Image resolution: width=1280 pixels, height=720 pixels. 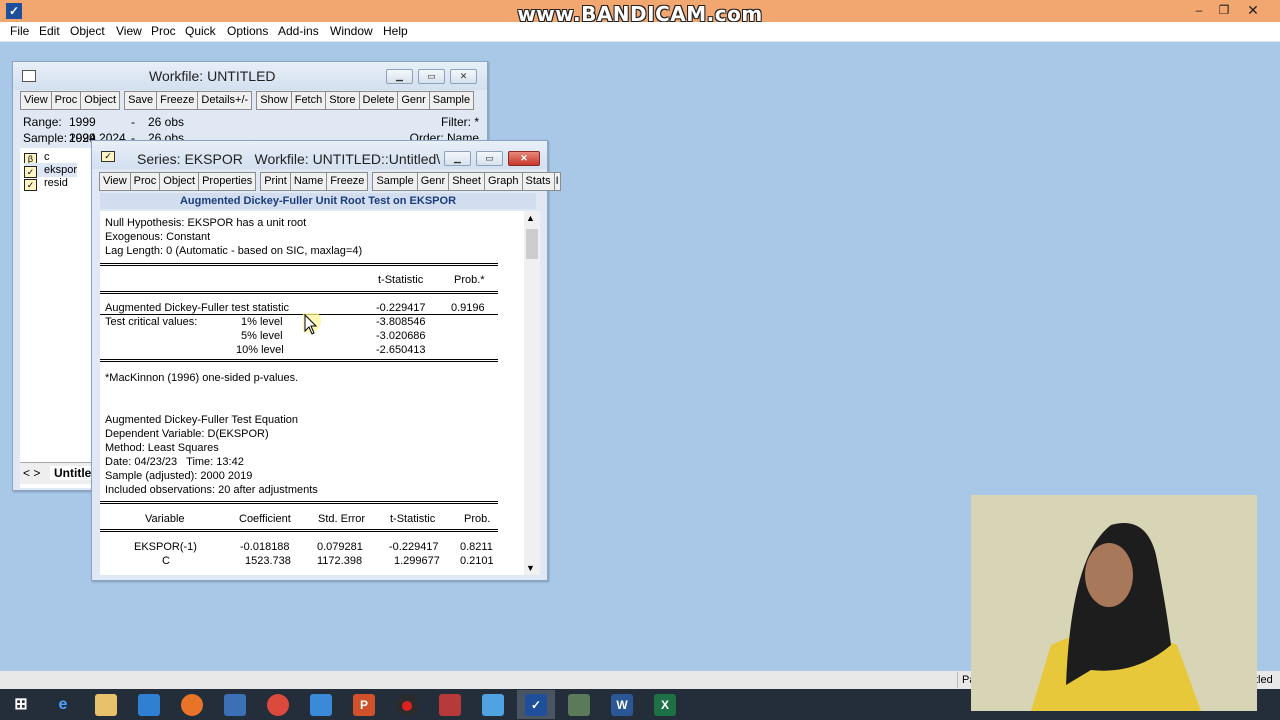 I want to click on chrome-icon, so click(x=278, y=705).